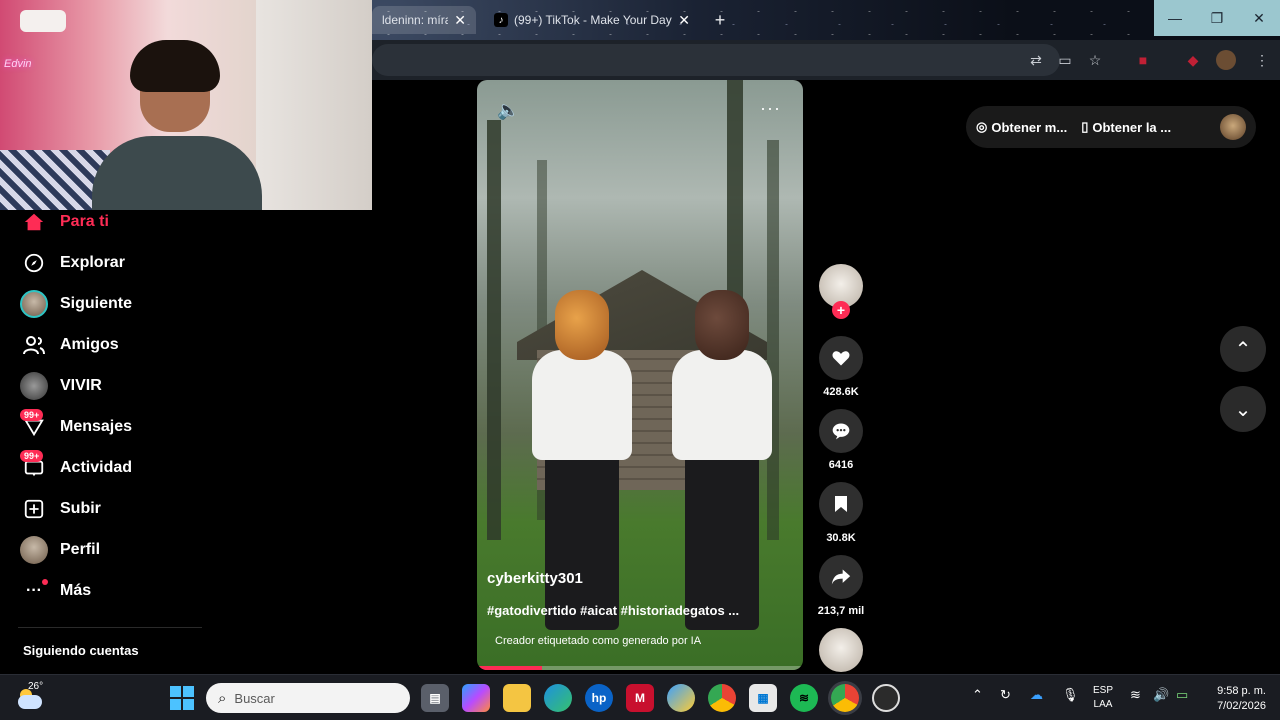  I want to click on ms-store-icon: ▦, so click(763, 698).